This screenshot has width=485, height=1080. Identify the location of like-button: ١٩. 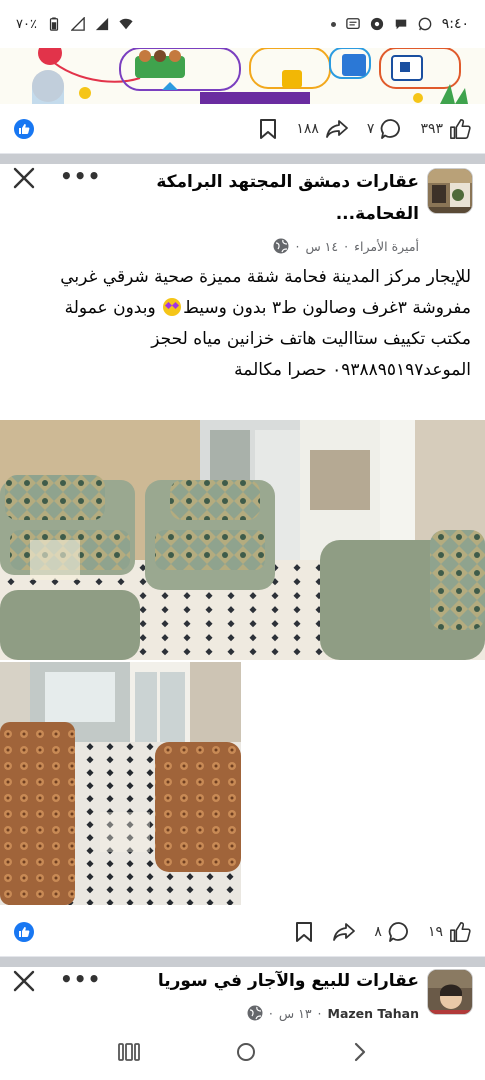
(449, 932).